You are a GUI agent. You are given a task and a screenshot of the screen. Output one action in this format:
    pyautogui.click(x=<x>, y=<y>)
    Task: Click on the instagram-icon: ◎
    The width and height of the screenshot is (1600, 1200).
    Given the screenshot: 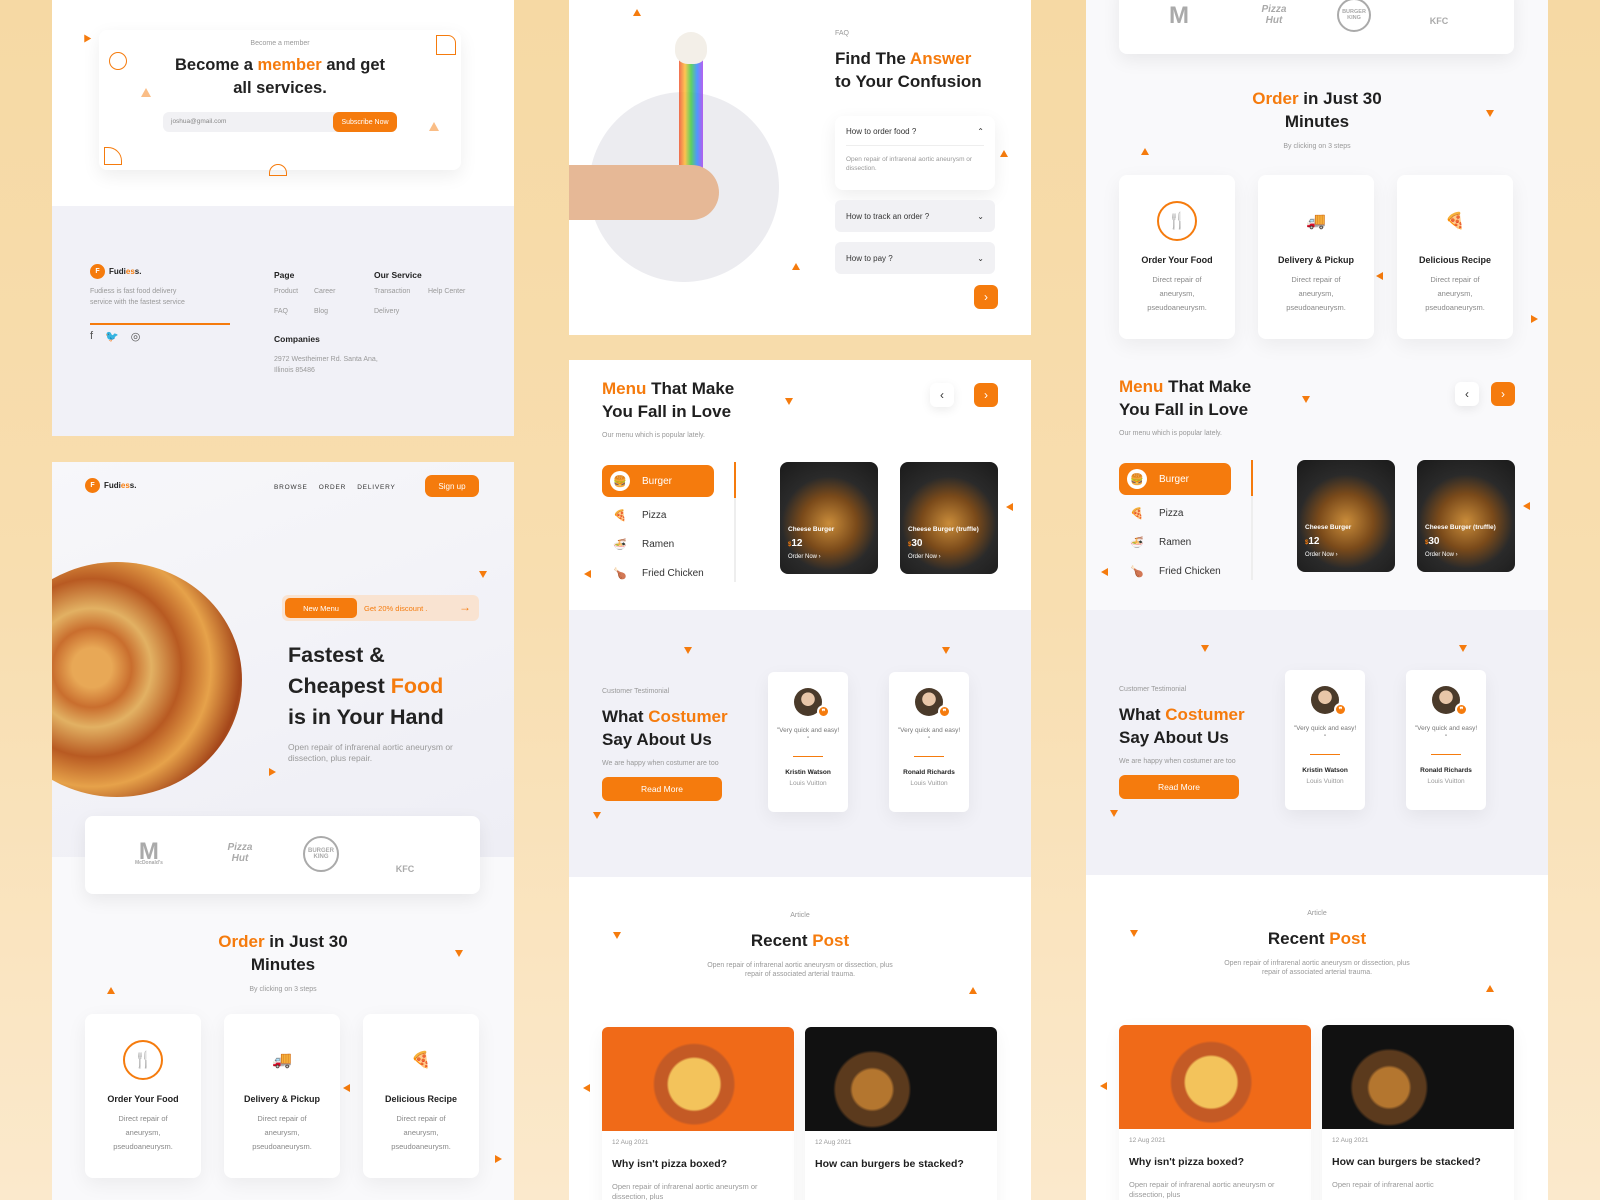 What is the action you would take?
    pyautogui.click(x=136, y=336)
    